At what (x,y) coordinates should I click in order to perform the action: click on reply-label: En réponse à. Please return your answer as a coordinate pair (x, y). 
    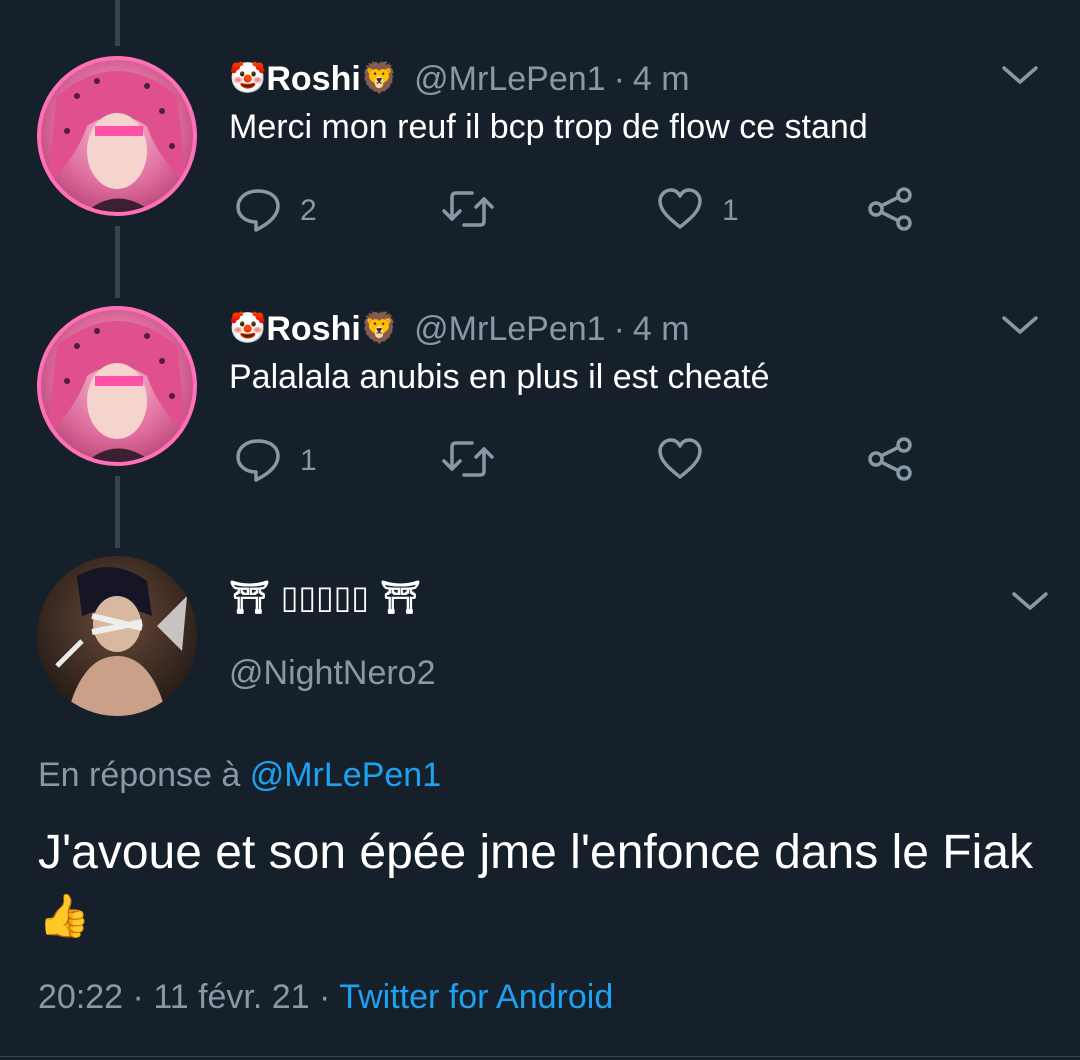
    Looking at the image, I should click on (139, 775).